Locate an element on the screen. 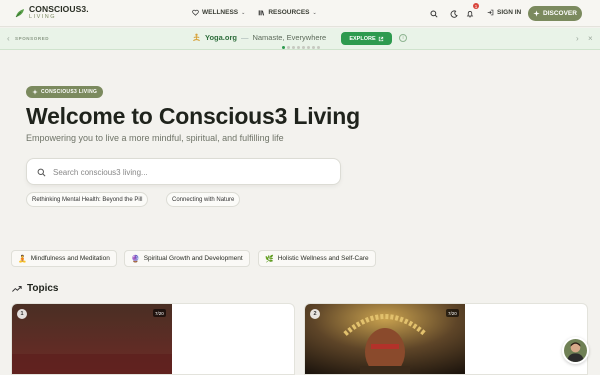 The height and width of the screenshot is (375, 600). sponsor-tagline: Namaste, Everywhere is located at coordinates (289, 37).